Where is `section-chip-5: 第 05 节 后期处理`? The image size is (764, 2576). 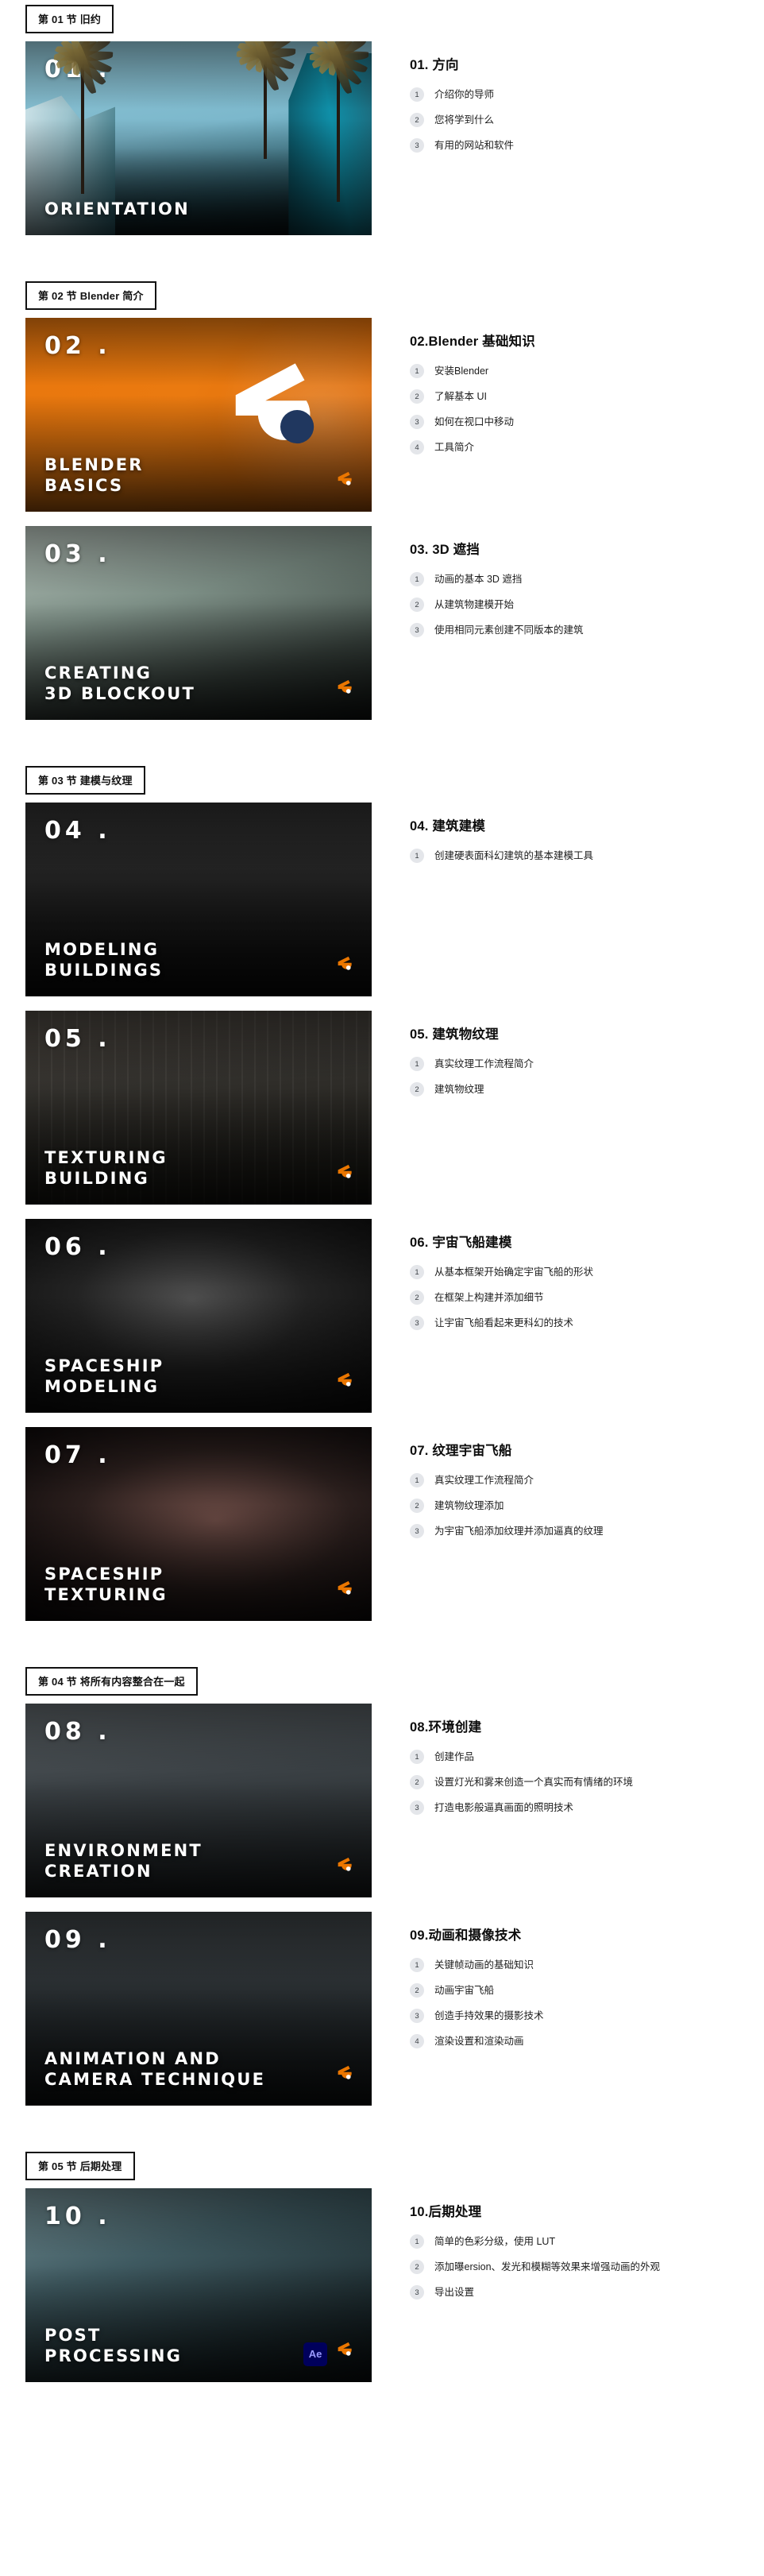
section-chip-5: 第 05 节 后期处理 is located at coordinates (80, 2166).